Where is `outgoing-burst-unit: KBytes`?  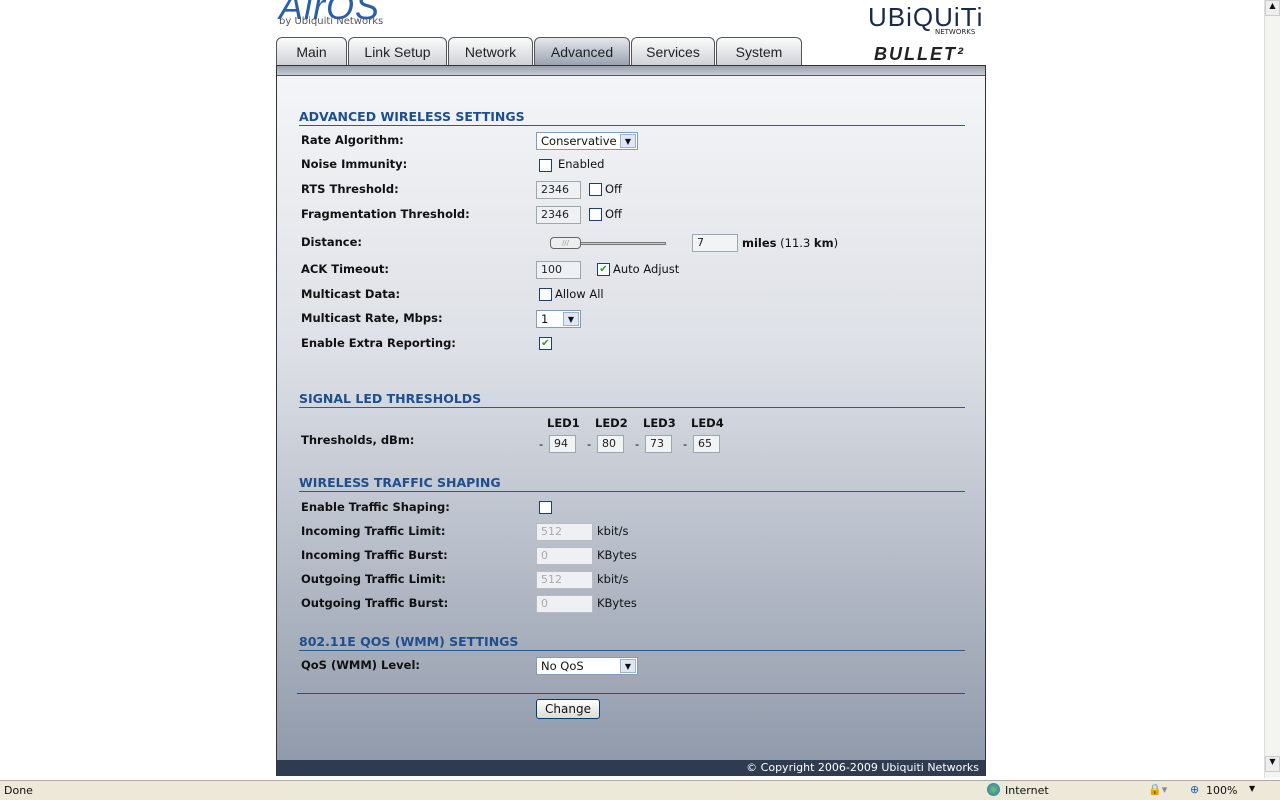
outgoing-burst-unit: KBytes is located at coordinates (617, 603).